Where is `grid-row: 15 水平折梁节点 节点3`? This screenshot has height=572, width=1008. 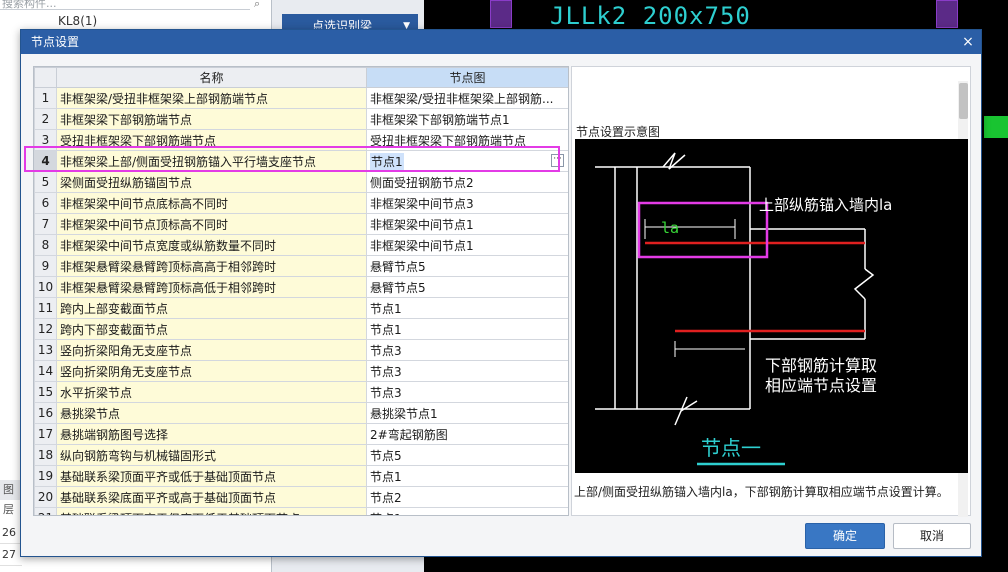 grid-row: 15 水平折梁节点 节点3 is located at coordinates (301, 392).